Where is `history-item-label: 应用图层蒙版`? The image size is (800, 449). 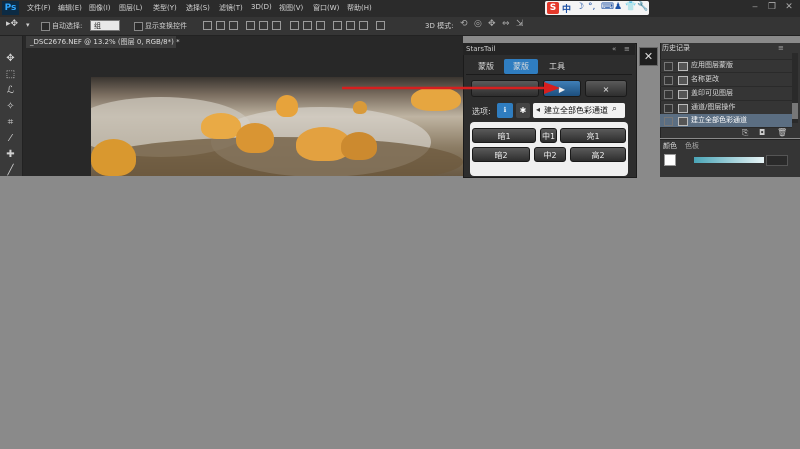 history-item-label: 应用图层蒙版 is located at coordinates (712, 65).